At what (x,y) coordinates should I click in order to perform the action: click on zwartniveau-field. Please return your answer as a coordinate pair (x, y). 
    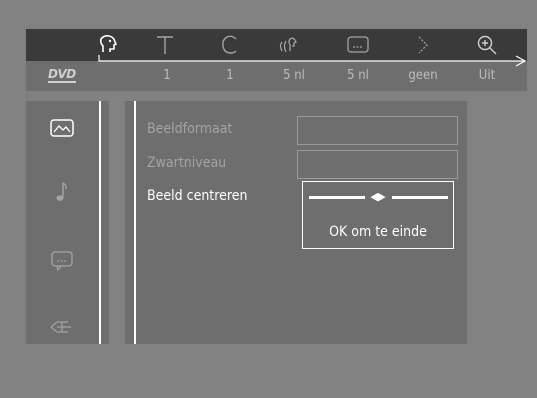
    Looking at the image, I should click on (377, 164).